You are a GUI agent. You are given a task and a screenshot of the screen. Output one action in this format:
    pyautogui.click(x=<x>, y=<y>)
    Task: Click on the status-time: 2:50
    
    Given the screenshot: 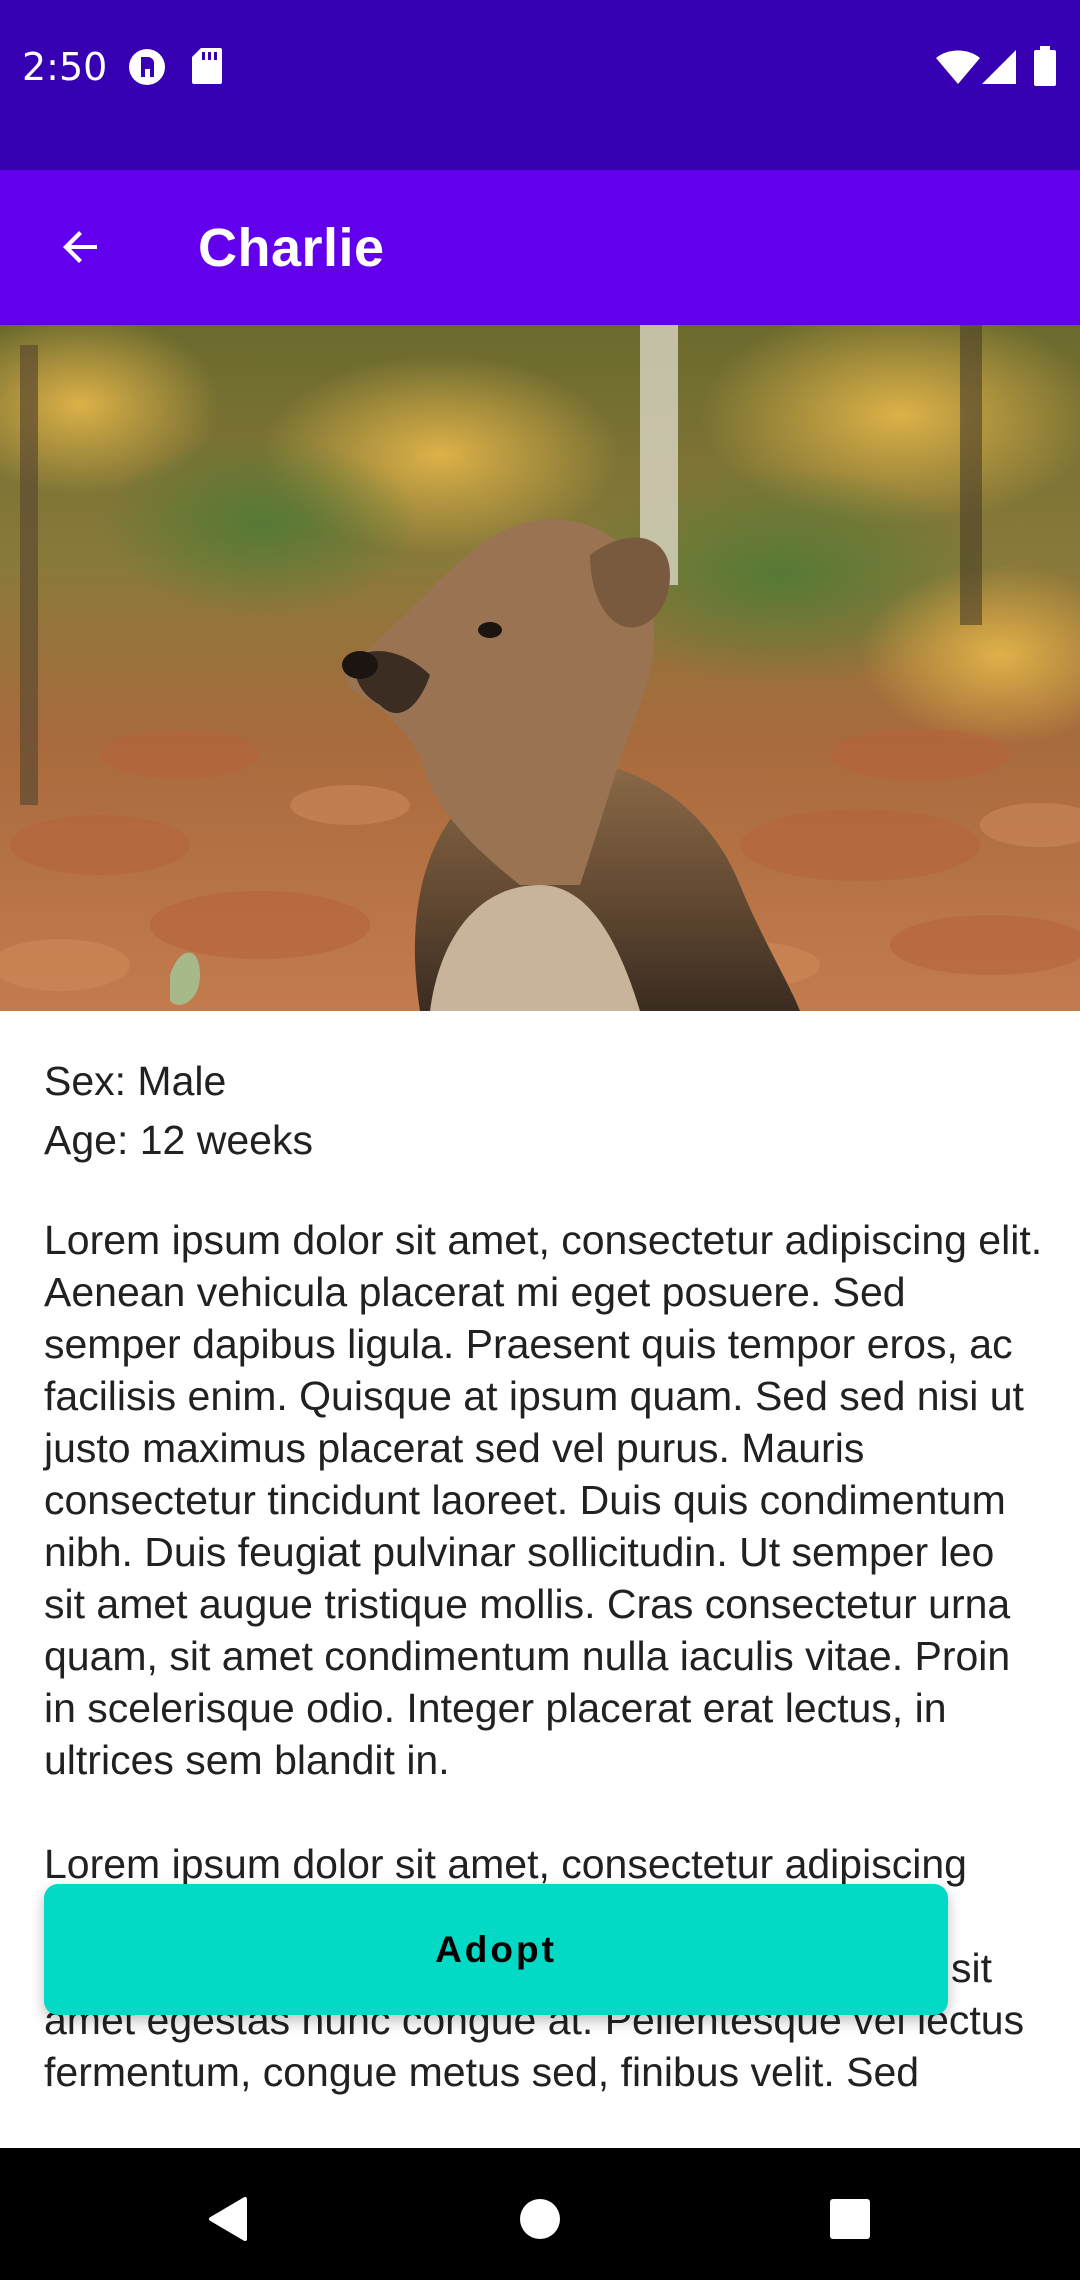 What is the action you would take?
    pyautogui.click(x=65, y=67)
    